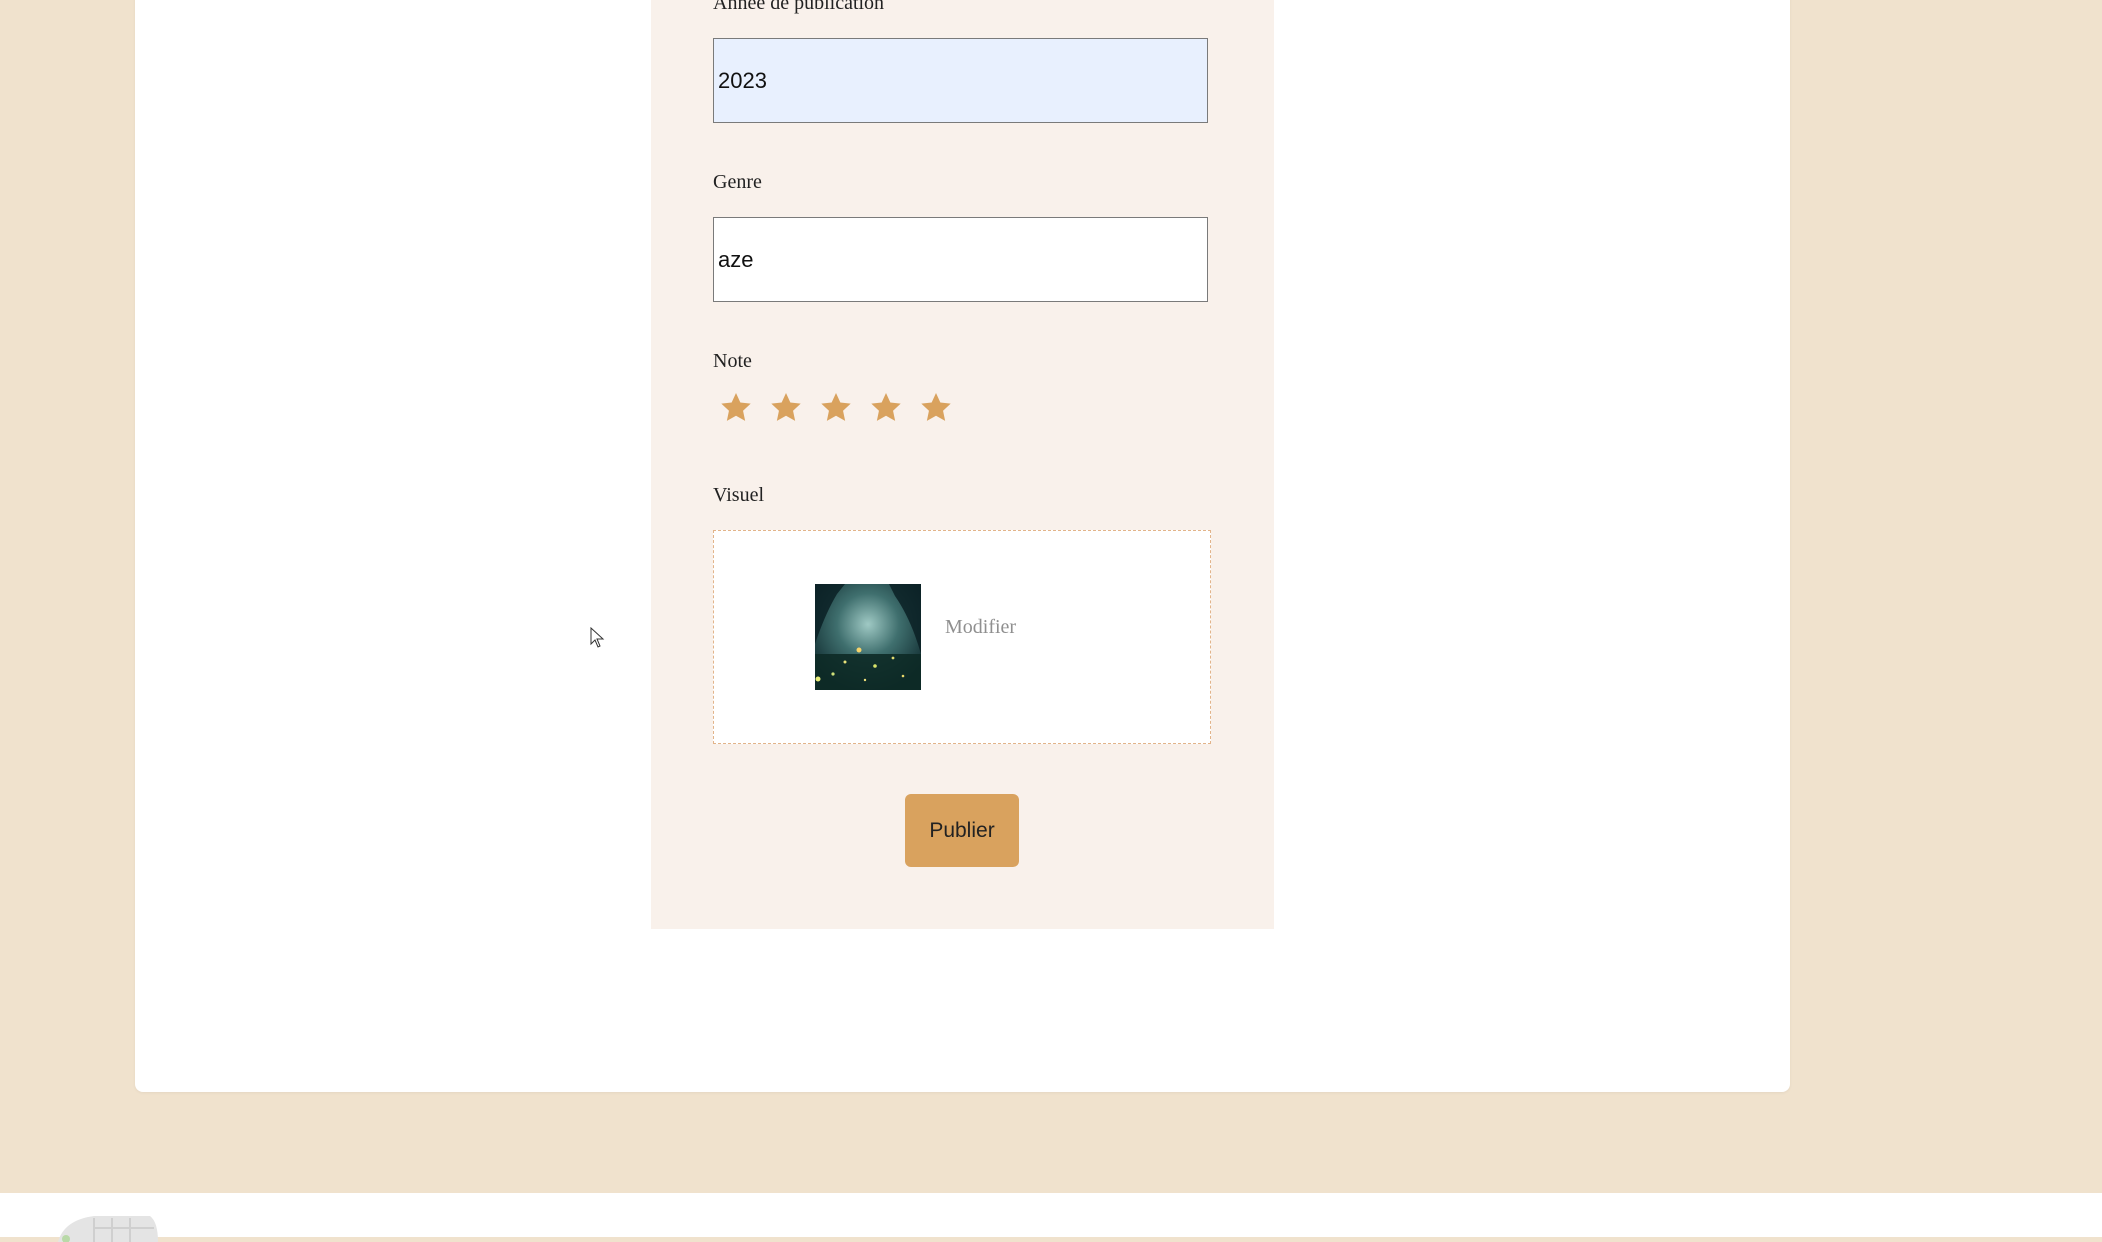 The width and height of the screenshot is (2102, 1242). Describe the element at coordinates (108, 1229) in the screenshot. I see `footer-map-logo` at that location.